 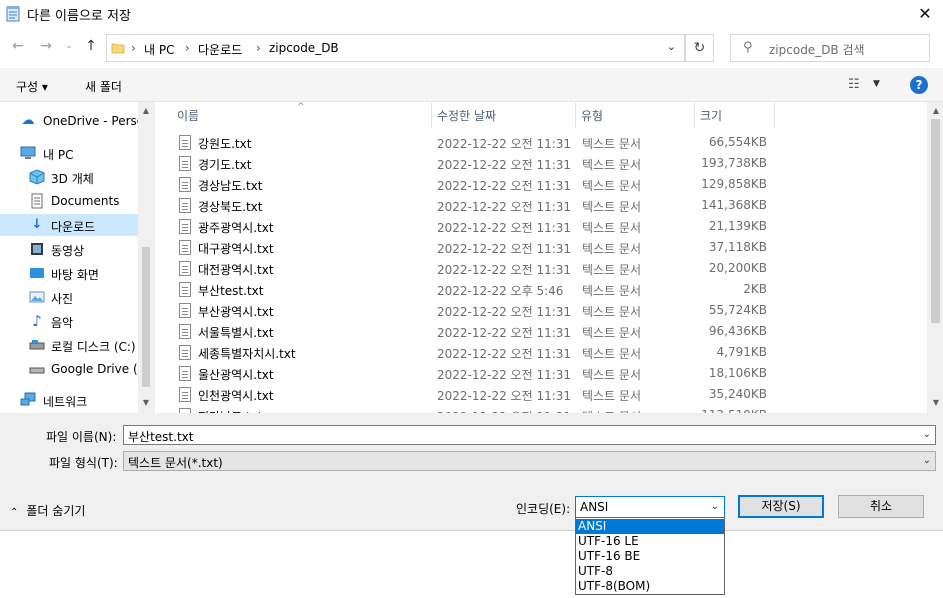 I want to click on column-header-type: 유형, so click(x=635, y=115).